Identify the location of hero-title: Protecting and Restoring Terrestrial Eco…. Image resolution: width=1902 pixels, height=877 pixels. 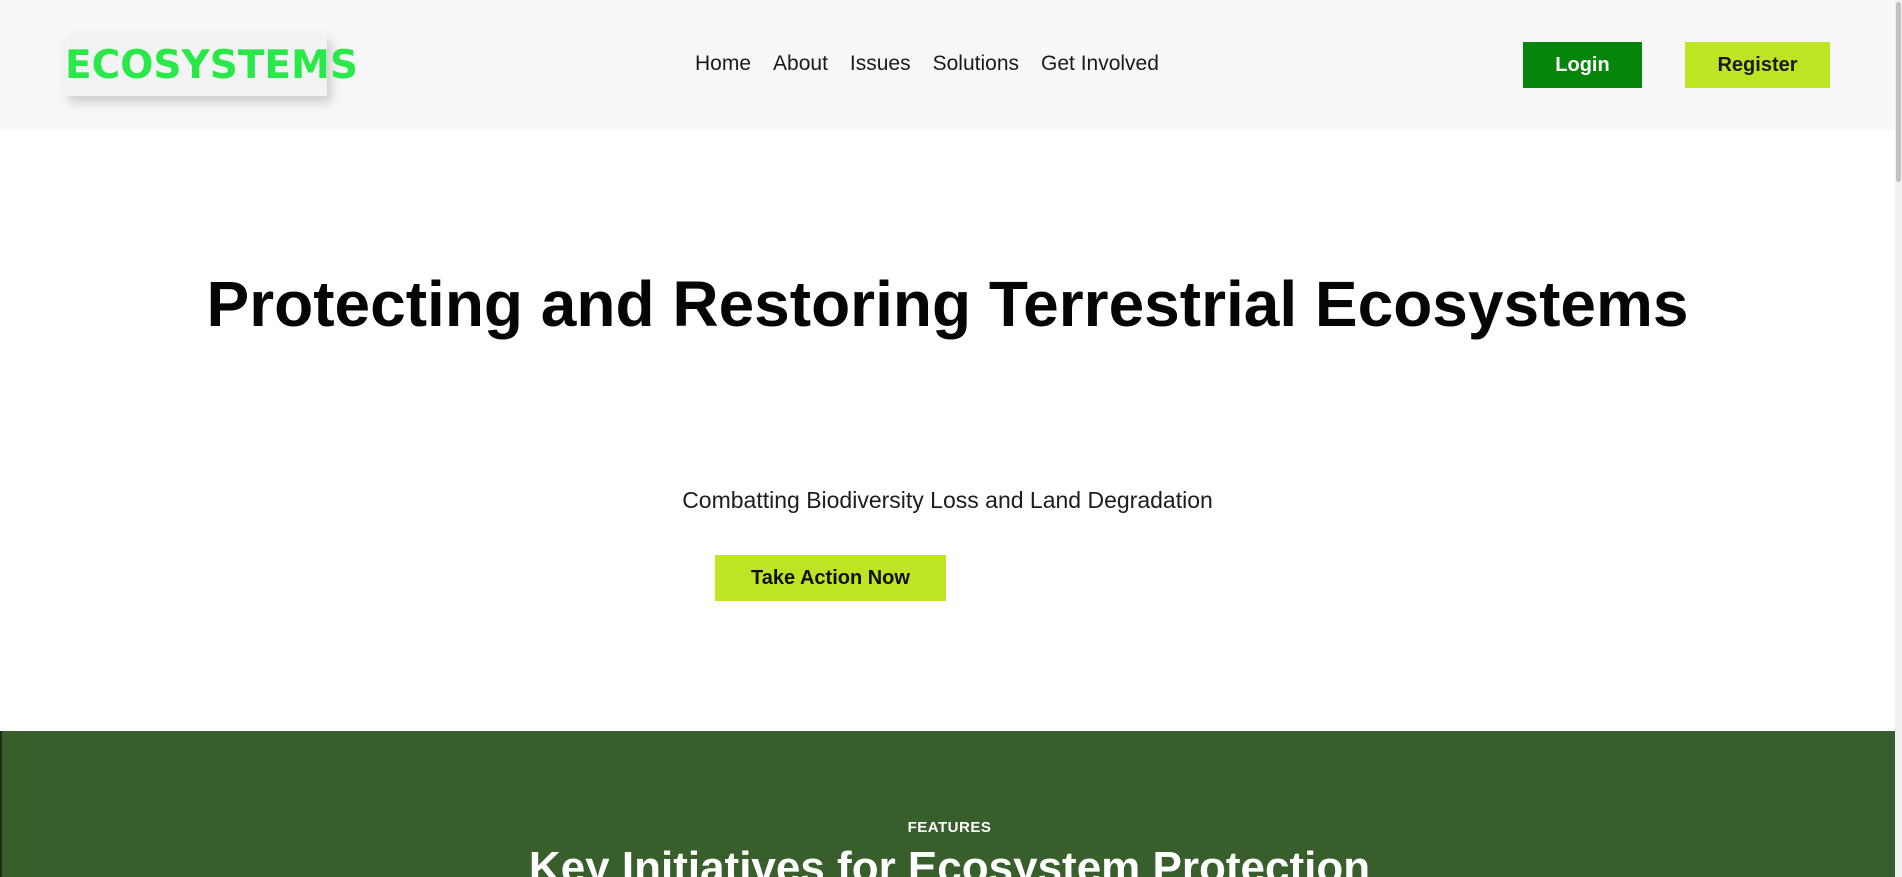
(947, 304).